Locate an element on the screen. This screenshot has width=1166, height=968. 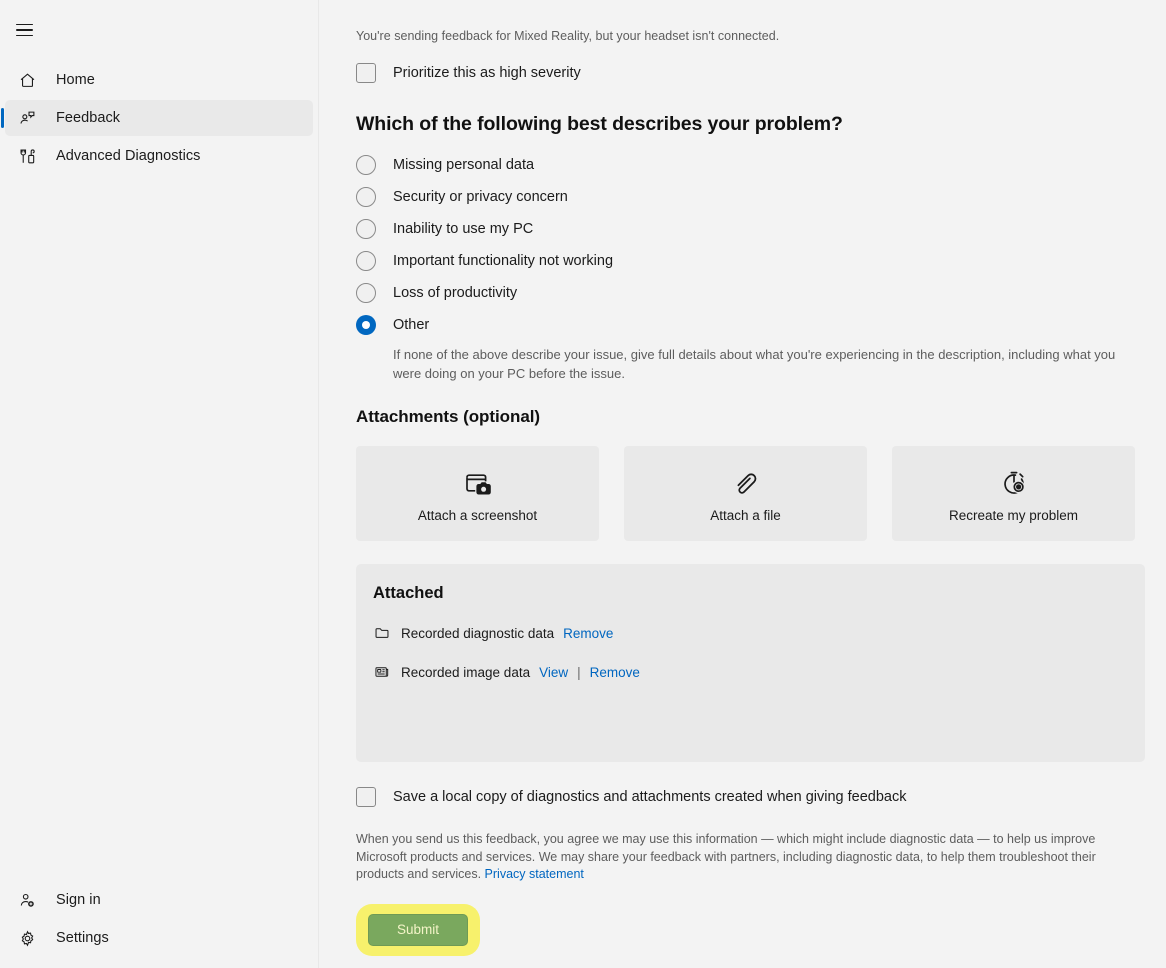
prioritize-checkbox-row: Prioritize this as high severity is located at coordinates (750, 73).